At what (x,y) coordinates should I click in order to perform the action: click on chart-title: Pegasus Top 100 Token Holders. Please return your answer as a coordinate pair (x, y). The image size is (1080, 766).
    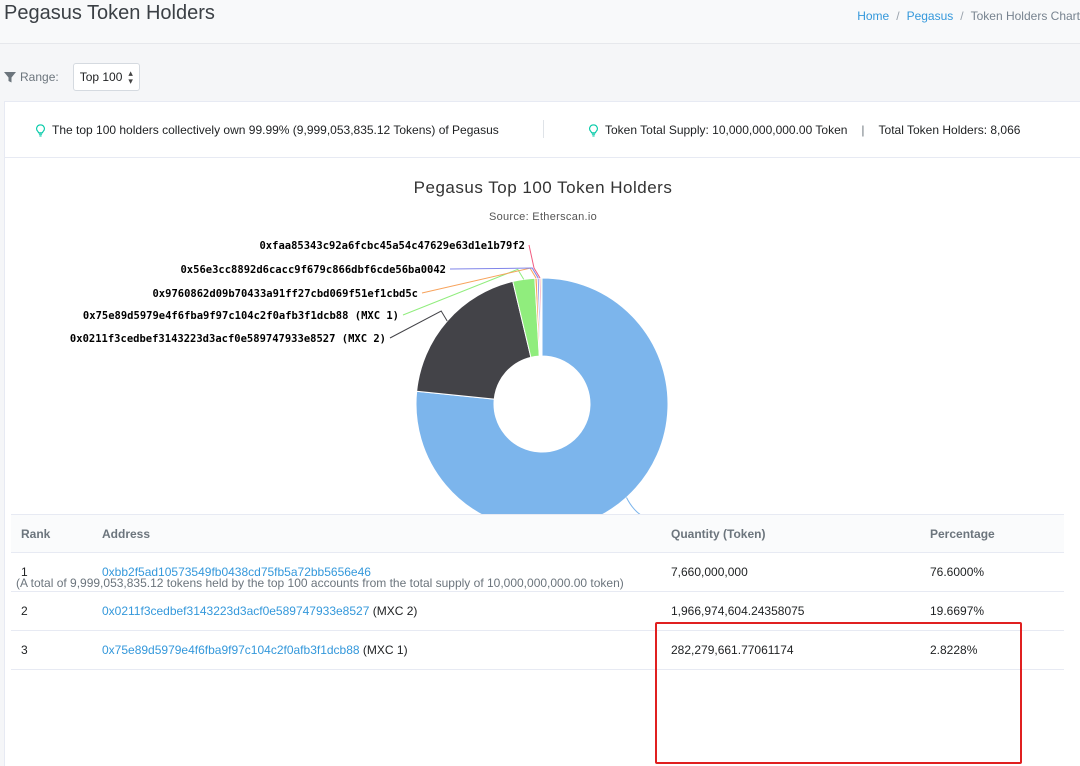
    Looking at the image, I should click on (543, 187).